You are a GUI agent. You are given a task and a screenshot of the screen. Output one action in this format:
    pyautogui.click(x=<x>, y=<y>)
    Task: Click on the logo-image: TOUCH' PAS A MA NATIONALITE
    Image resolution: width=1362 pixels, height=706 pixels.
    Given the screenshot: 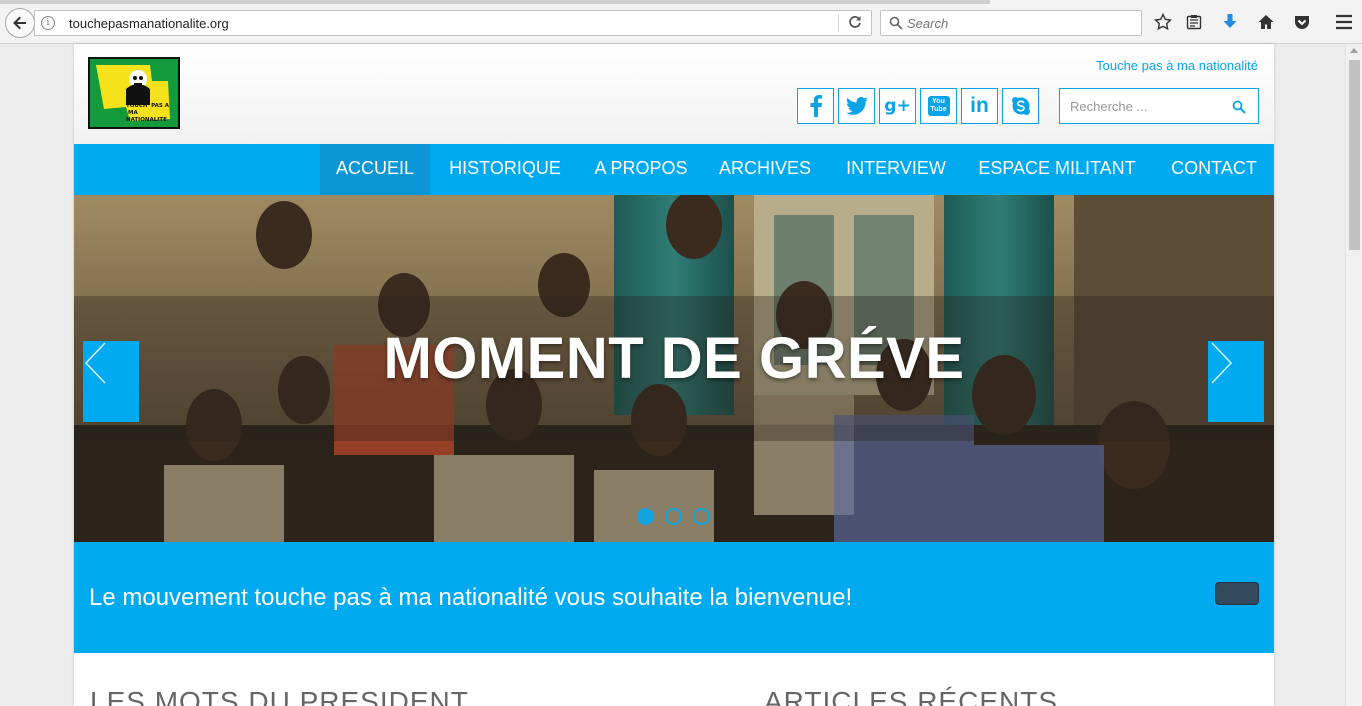 What is the action you would take?
    pyautogui.click(x=134, y=93)
    